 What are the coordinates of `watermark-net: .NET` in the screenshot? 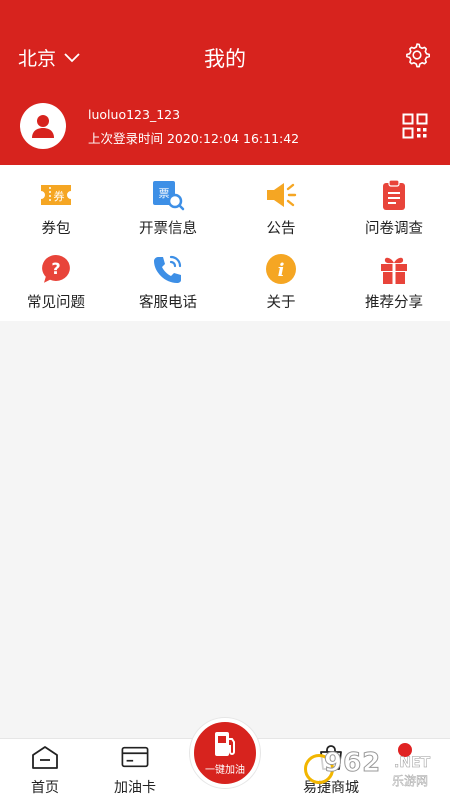 It's located at (412, 763).